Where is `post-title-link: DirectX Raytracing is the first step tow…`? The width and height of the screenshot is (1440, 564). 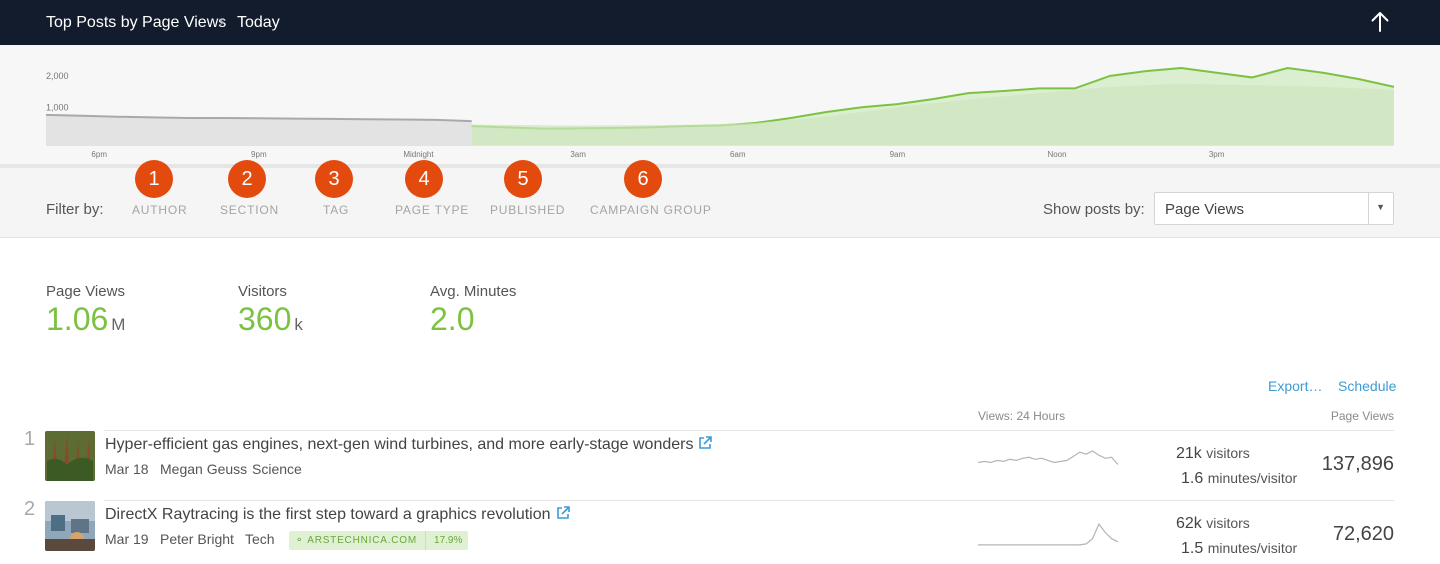
post-title-link: DirectX Raytracing is the first step tow… is located at coordinates (337, 515).